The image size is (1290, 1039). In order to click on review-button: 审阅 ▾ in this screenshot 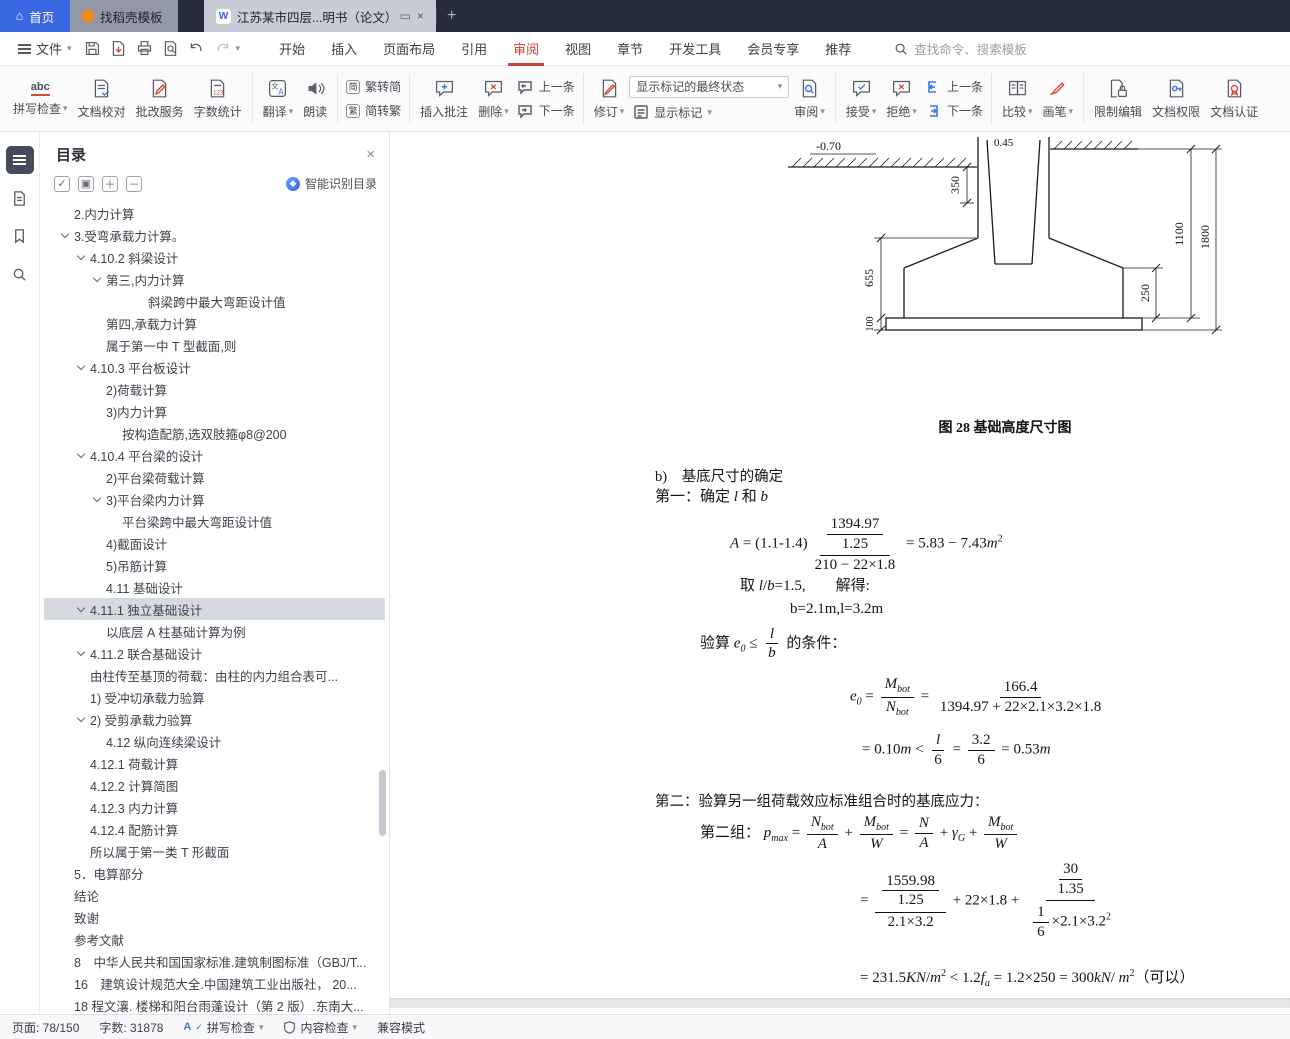, I will do `click(809, 98)`.